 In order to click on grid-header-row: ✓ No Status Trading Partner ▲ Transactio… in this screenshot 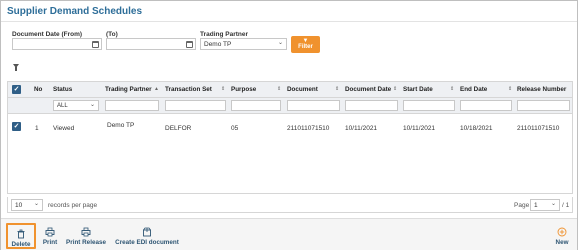, I will do `click(290, 90)`.